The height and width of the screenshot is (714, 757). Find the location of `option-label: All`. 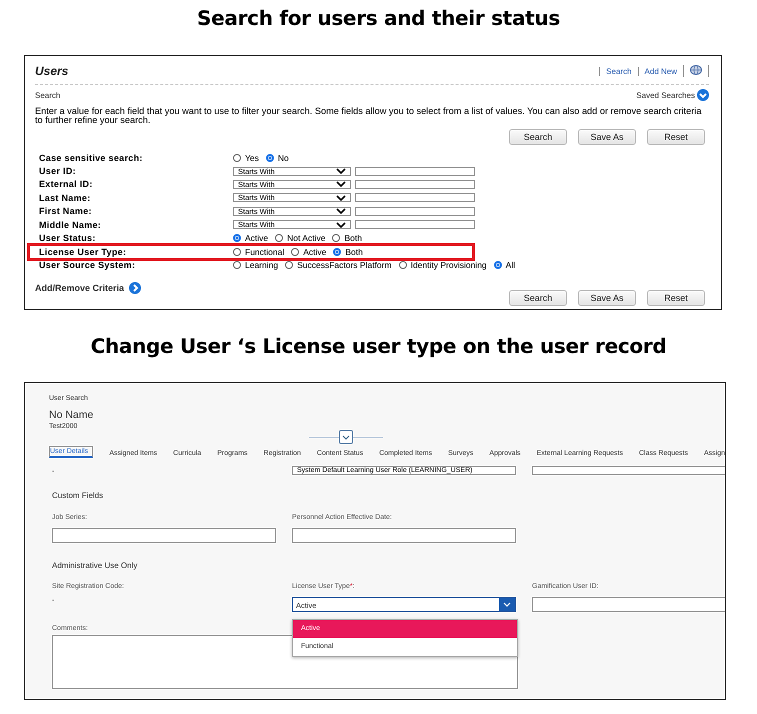

option-label: All is located at coordinates (511, 265).